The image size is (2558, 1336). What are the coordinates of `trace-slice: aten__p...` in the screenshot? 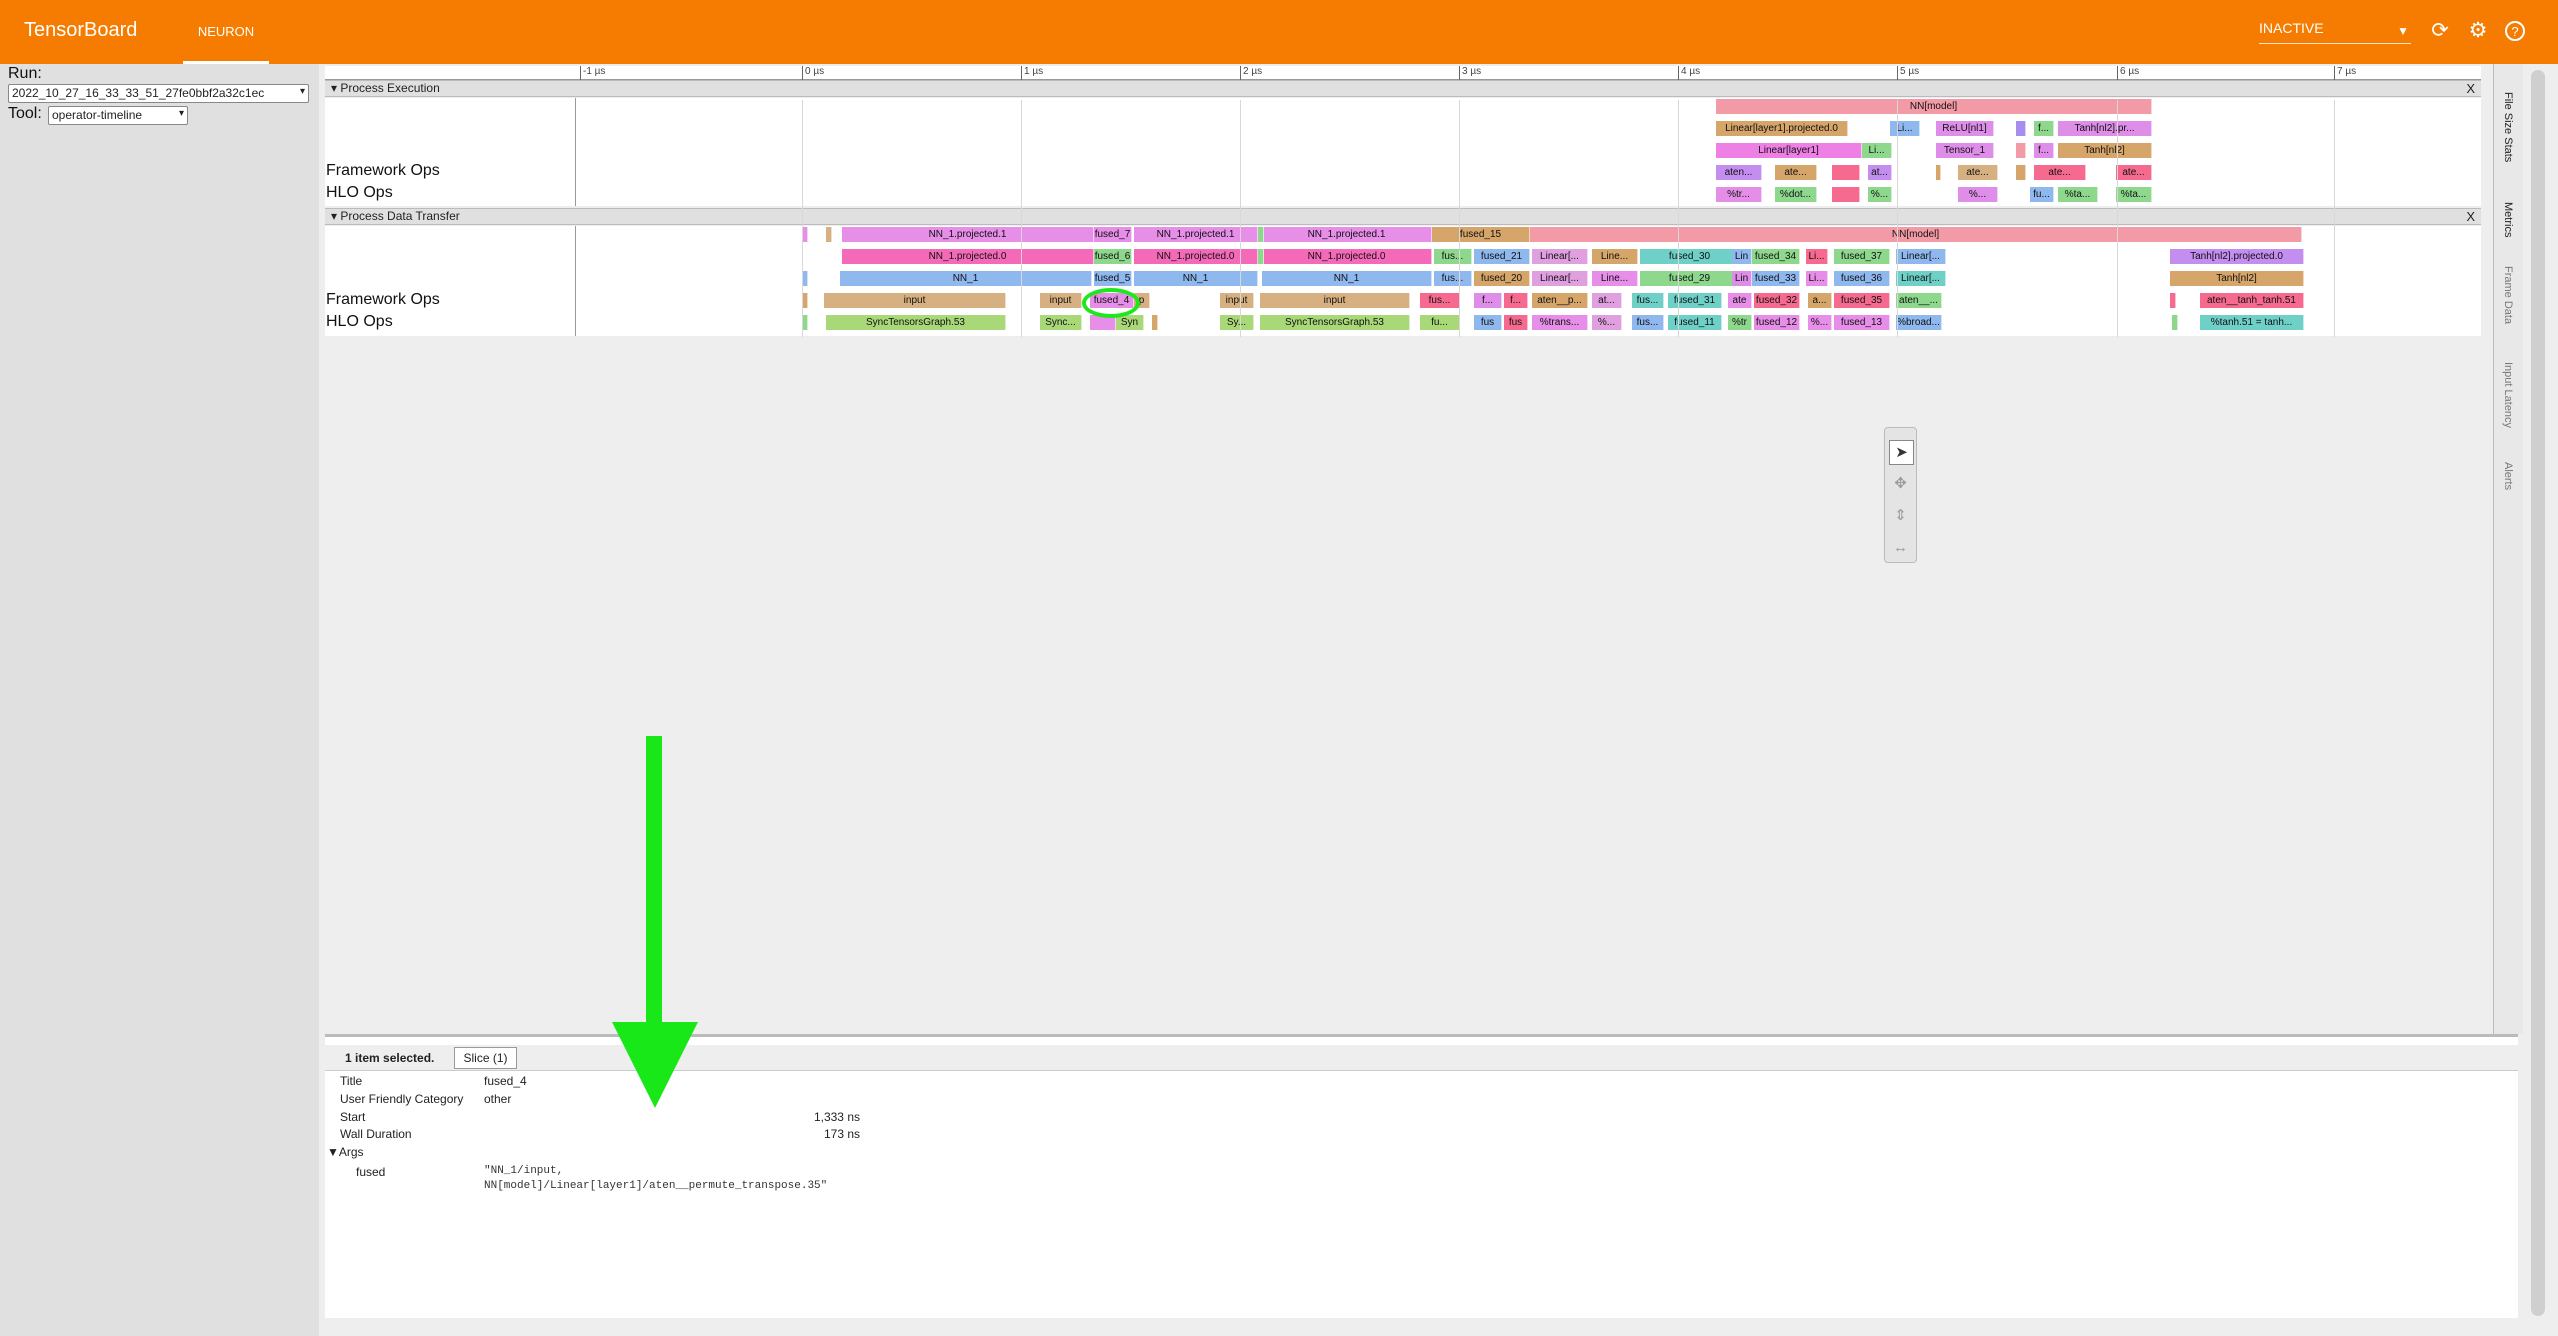 It's located at (1560, 300).